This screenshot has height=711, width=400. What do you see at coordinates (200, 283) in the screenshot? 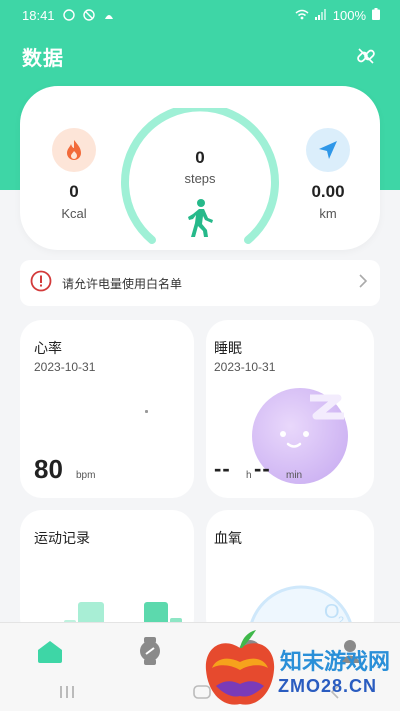
I see `battery-whitelist-notice: 请允许电量使用白名单` at bounding box center [200, 283].